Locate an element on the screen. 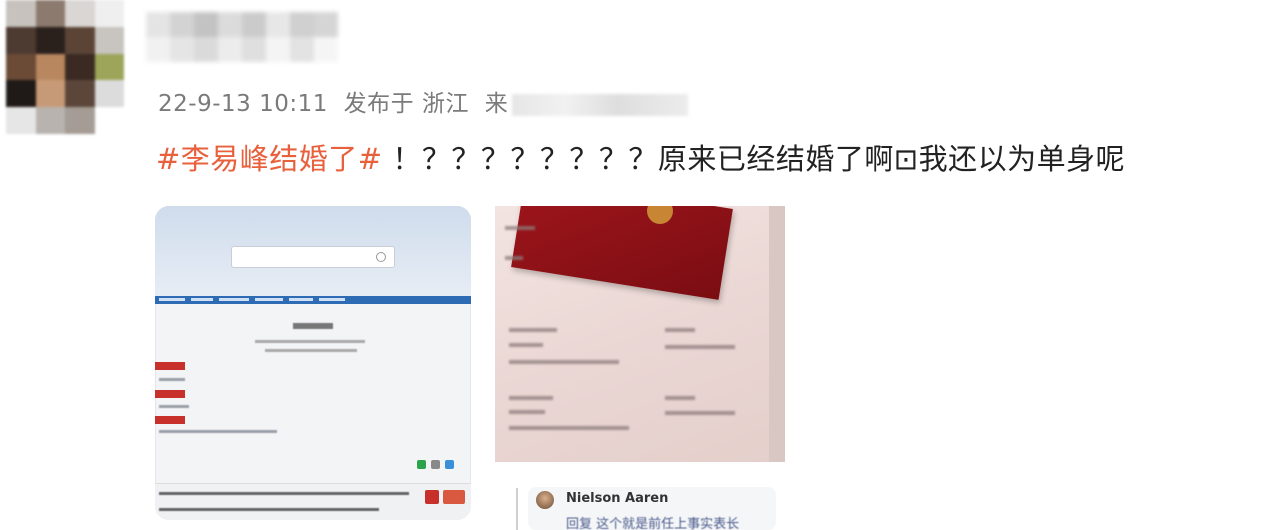 The height and width of the screenshot is (530, 1282). commenter-avatar is located at coordinates (545, 500).